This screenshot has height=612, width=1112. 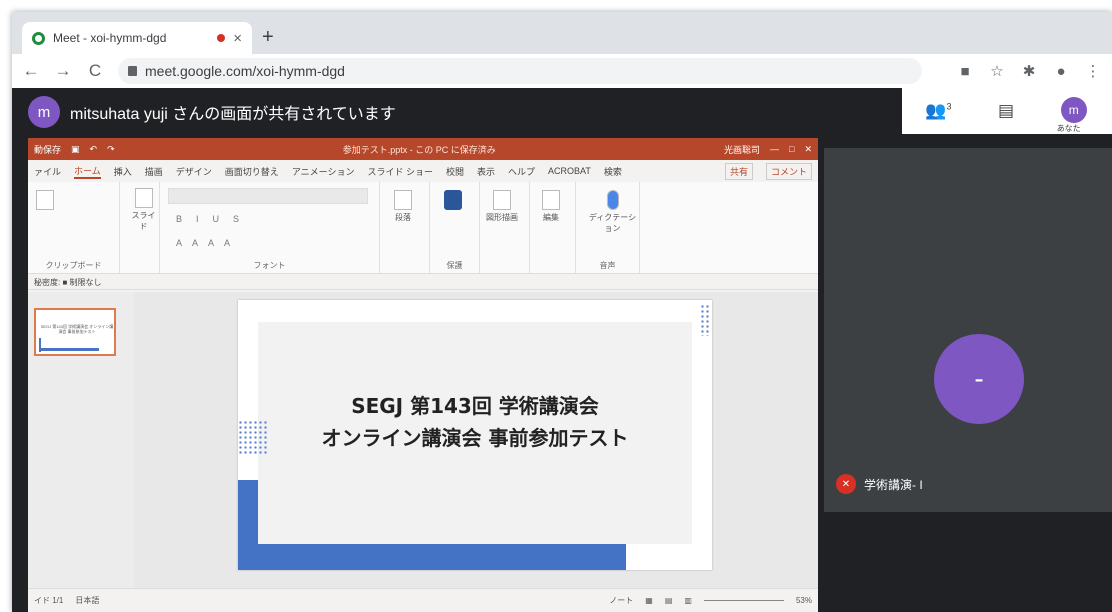 I want to click on menu-slideshow: スライド ショー, so click(x=400, y=171).